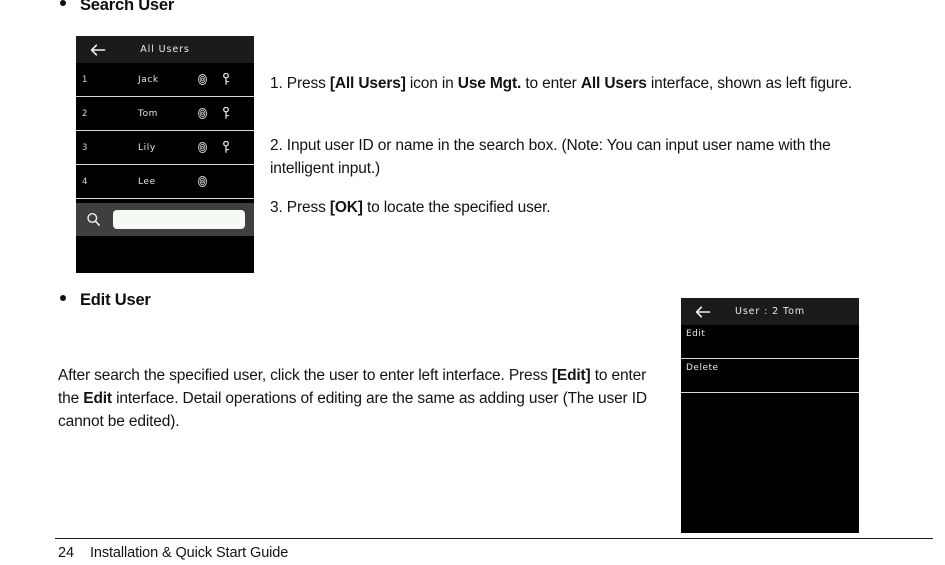 The height and width of the screenshot is (565, 945). I want to click on device-screenshot-user-detail: User : 2 Tom Edit Delete, so click(770, 415).